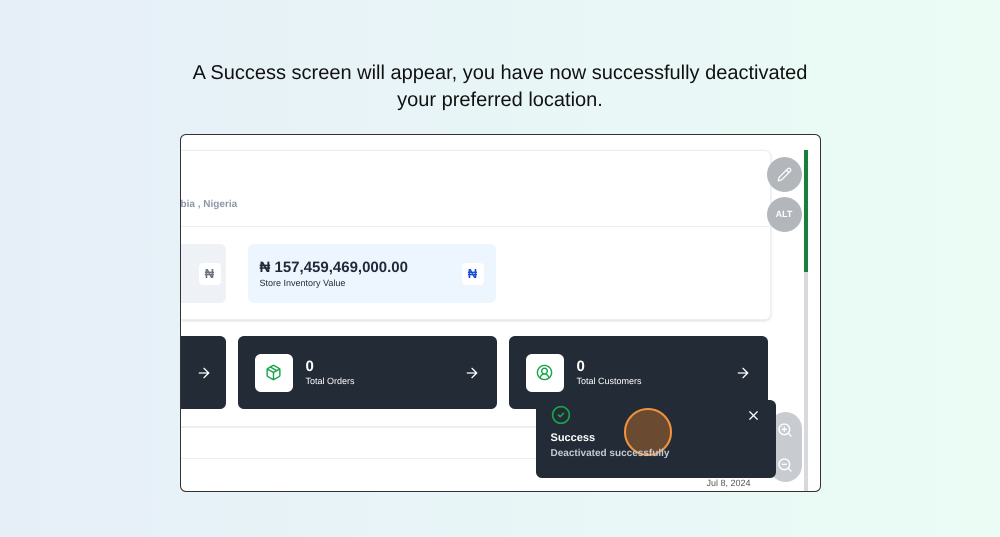  Describe the element at coordinates (785, 430) in the screenshot. I see `zoom-in-icon` at that location.